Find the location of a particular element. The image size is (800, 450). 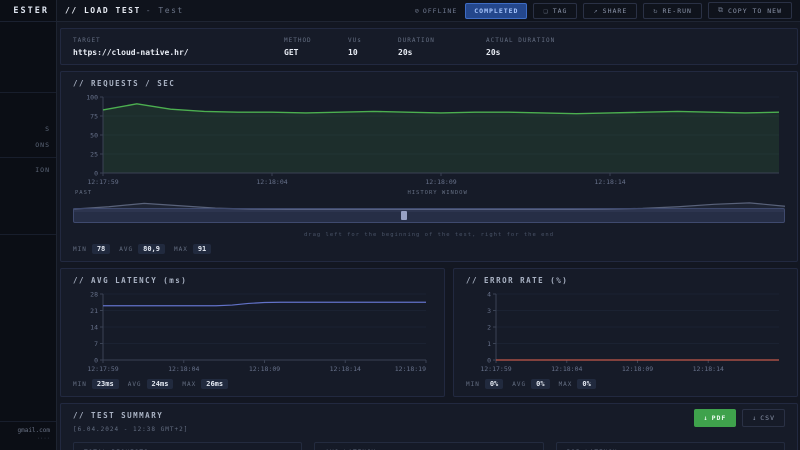

share-button-label: SHARE is located at coordinates (615, 10).